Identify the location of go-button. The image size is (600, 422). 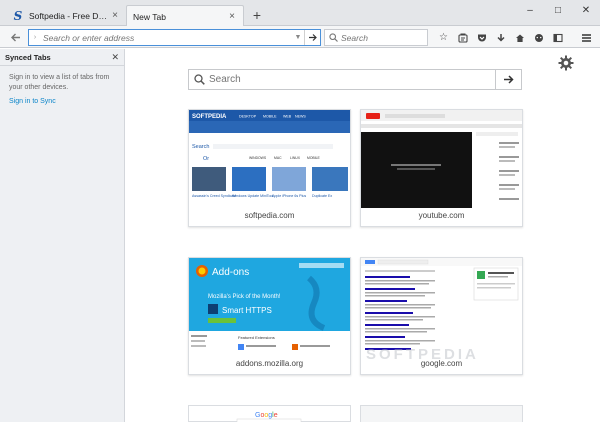
(312, 37).